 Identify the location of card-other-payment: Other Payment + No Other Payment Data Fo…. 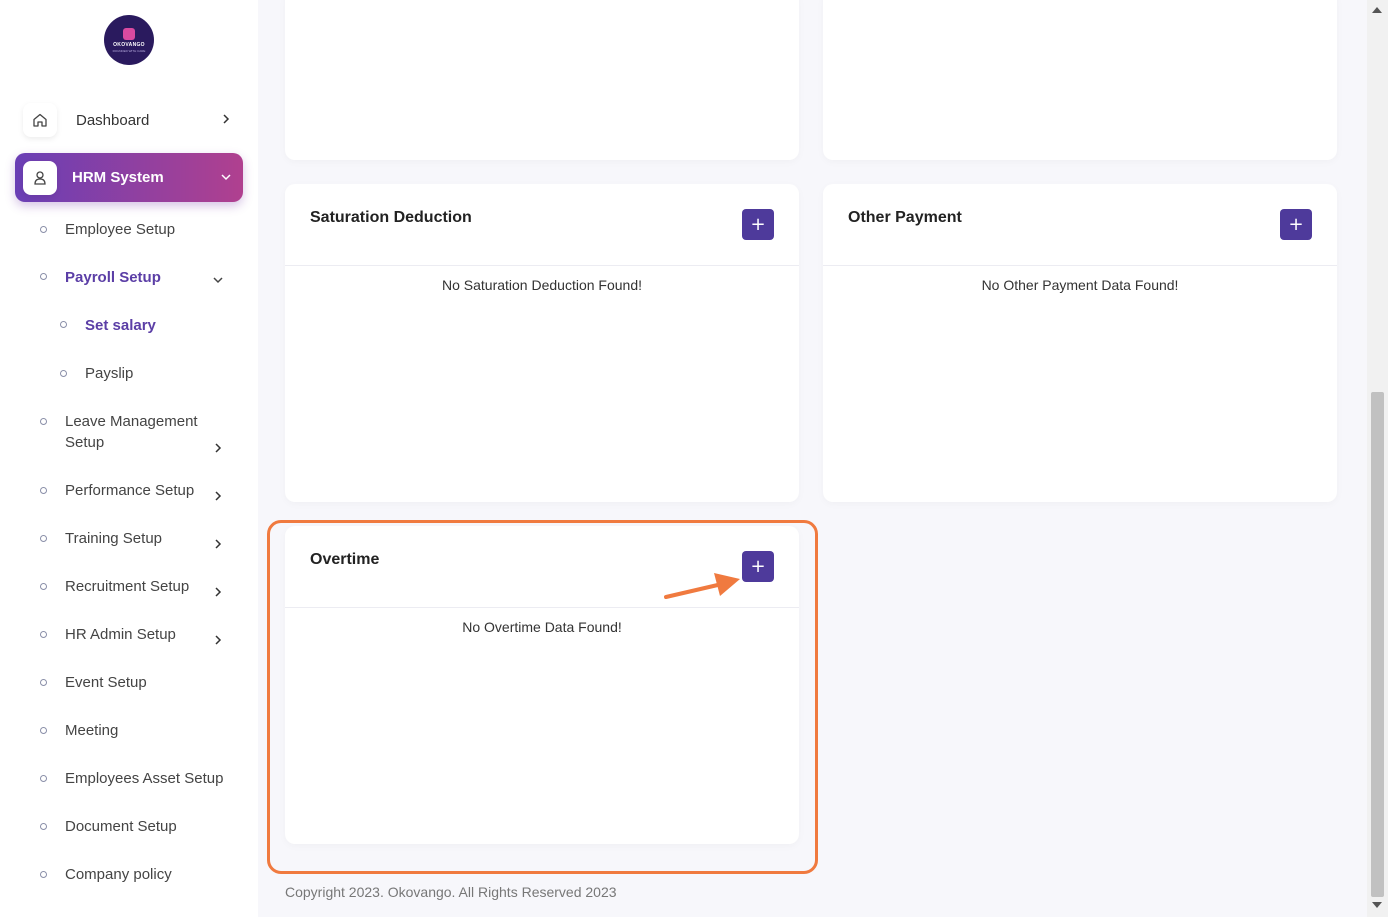
(1080, 343).